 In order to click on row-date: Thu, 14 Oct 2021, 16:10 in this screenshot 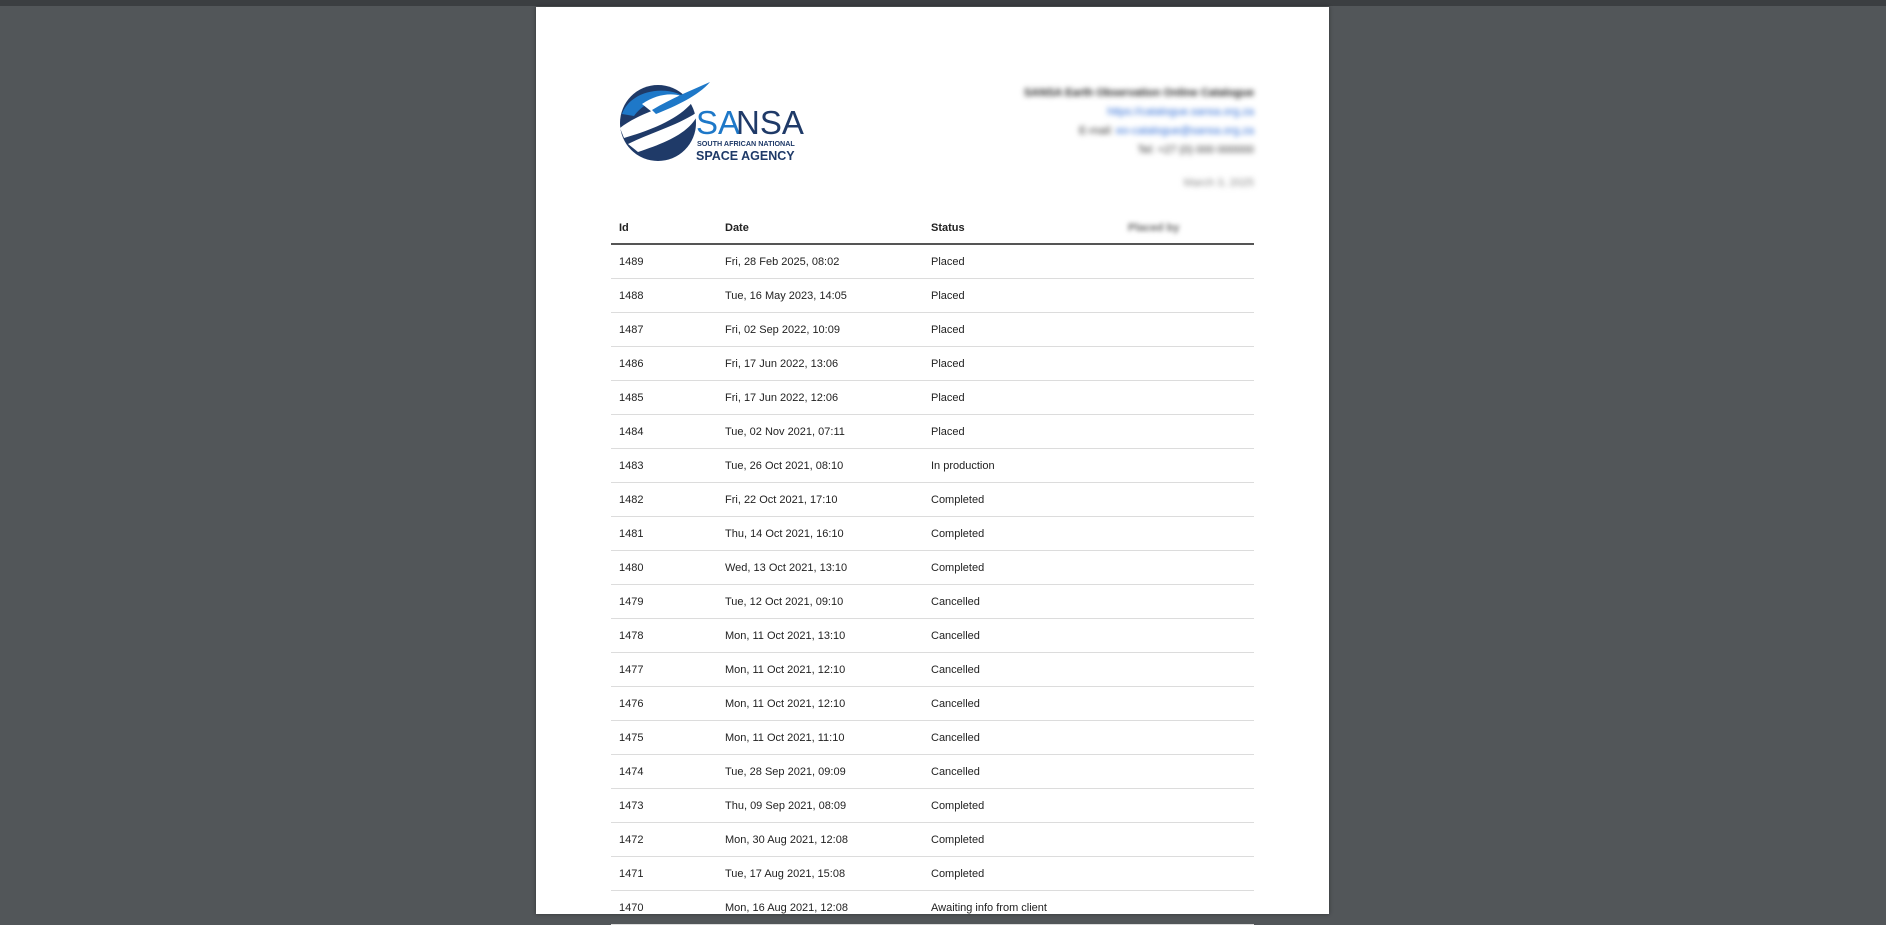, I will do `click(820, 533)`.